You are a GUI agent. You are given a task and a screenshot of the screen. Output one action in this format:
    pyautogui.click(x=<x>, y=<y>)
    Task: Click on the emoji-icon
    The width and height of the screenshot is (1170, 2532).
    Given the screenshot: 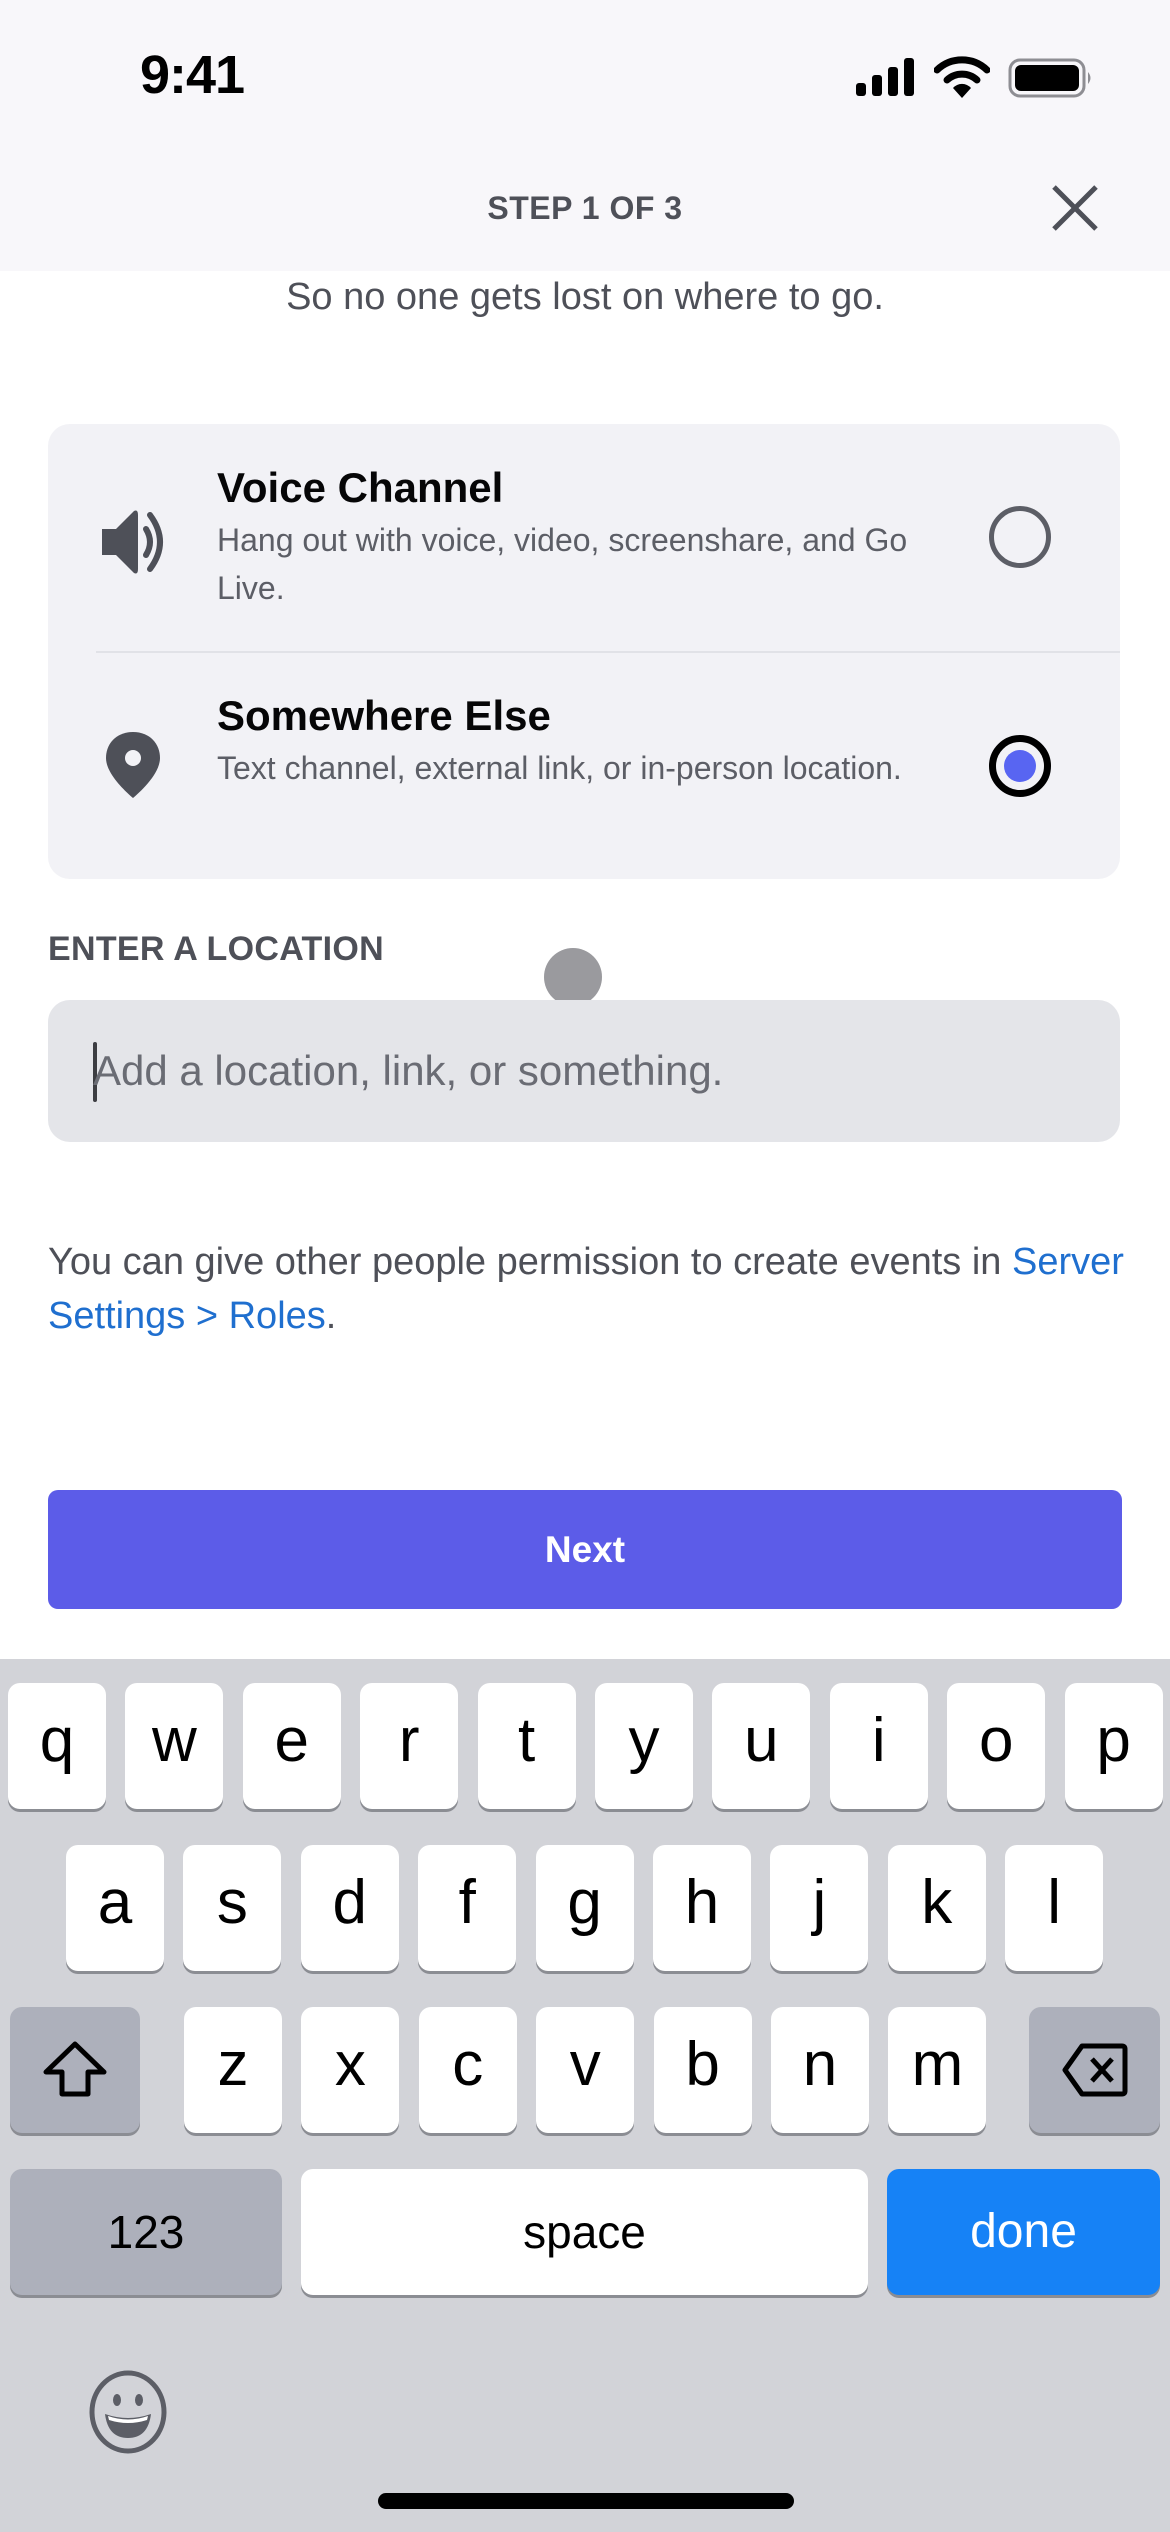 What is the action you would take?
    pyautogui.click(x=128, y=2412)
    